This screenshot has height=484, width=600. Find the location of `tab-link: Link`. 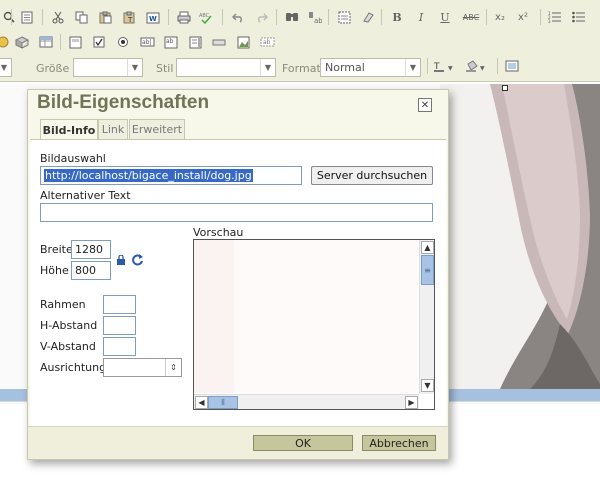

tab-link: Link is located at coordinates (113, 129).